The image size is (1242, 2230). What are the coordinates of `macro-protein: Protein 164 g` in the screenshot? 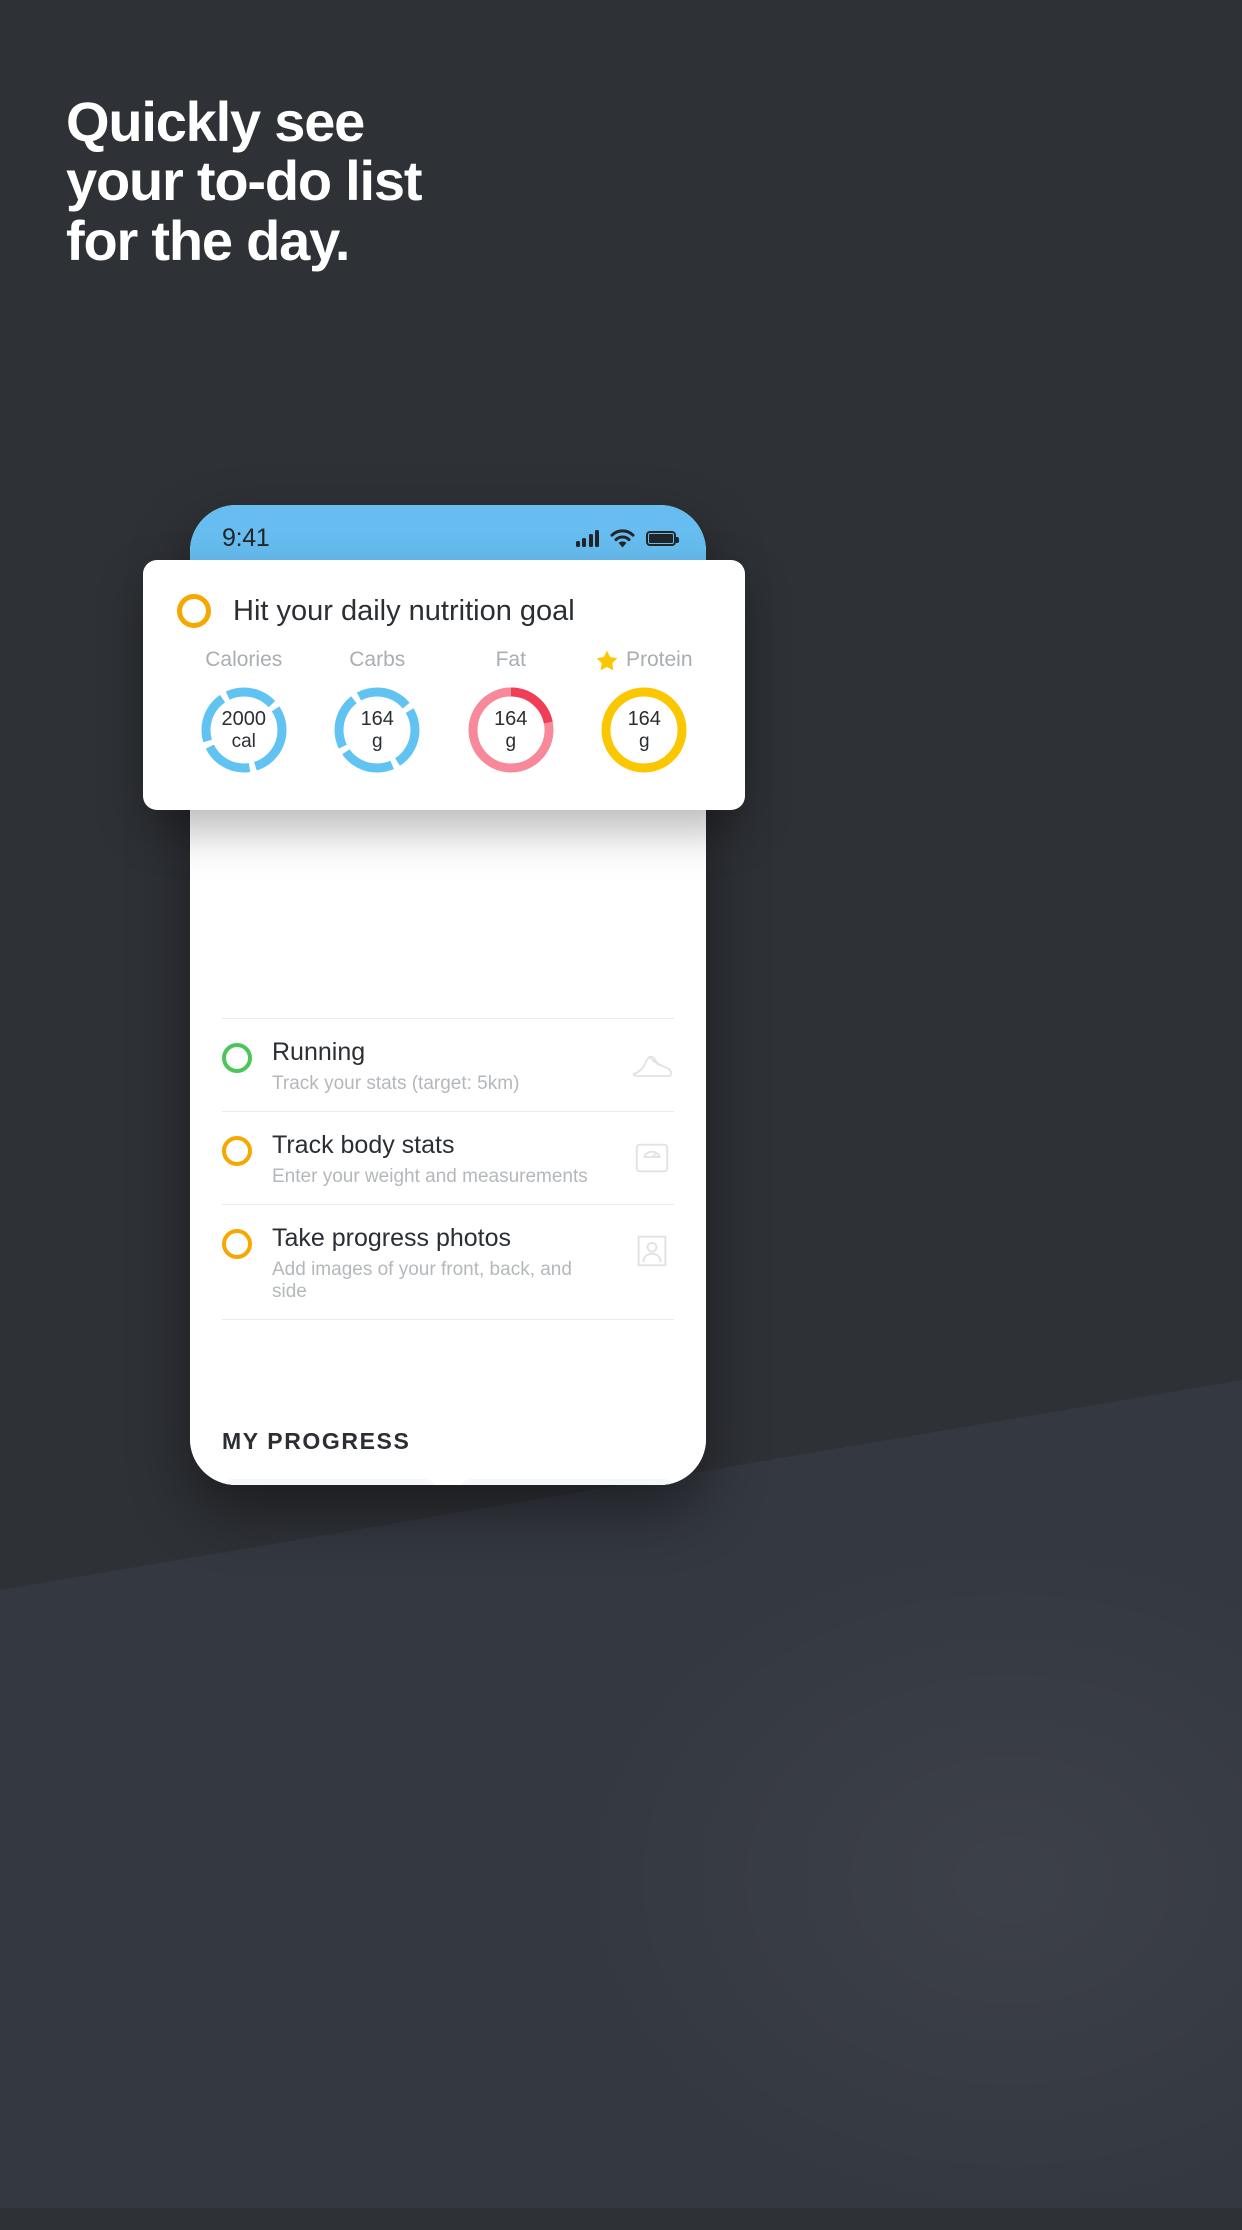 It's located at (645, 712).